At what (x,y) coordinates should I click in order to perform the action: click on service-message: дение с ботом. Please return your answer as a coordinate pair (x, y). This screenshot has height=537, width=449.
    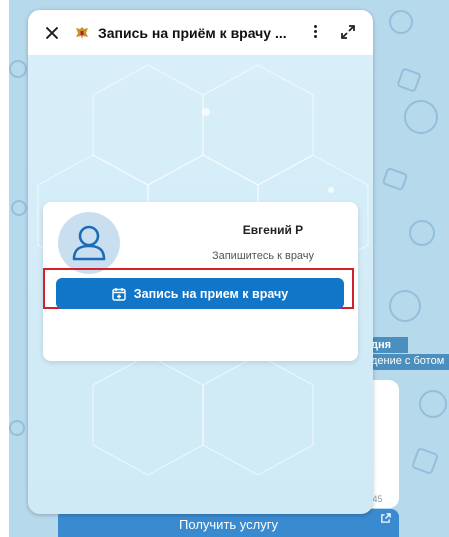
    Looking at the image, I should click on (408, 362).